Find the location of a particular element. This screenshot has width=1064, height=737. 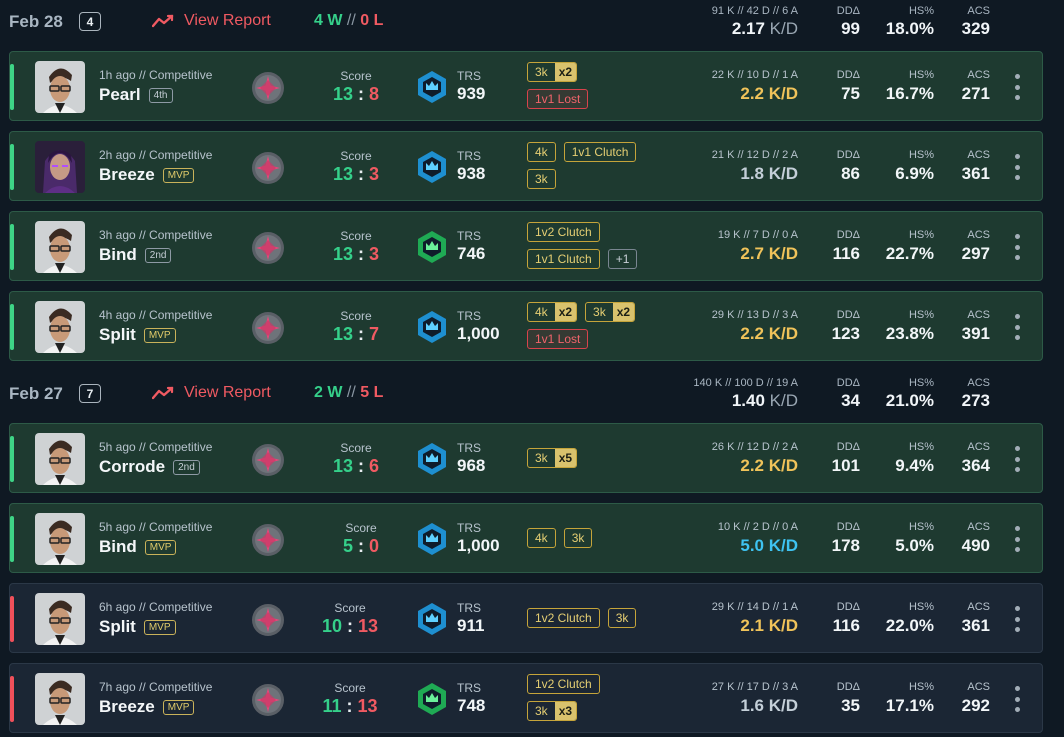

day-kda: 140 K // 100 D // 19 A is located at coordinates (745, 383).